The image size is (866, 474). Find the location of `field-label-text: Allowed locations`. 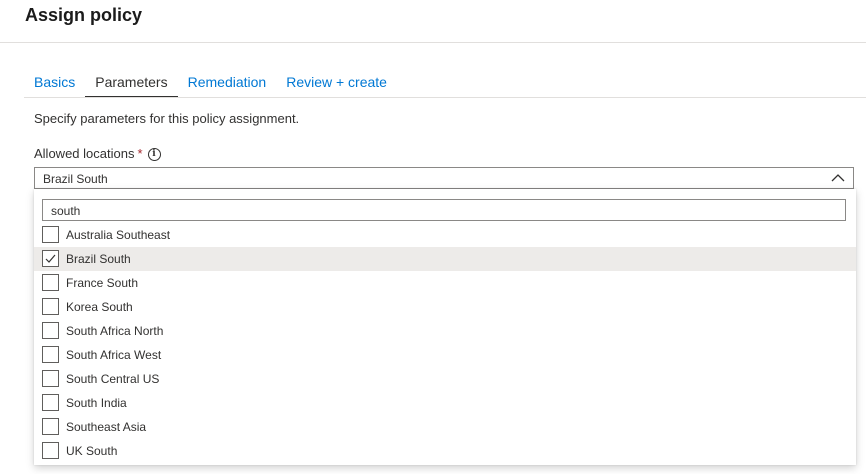

field-label-text: Allowed locations is located at coordinates (84, 153).